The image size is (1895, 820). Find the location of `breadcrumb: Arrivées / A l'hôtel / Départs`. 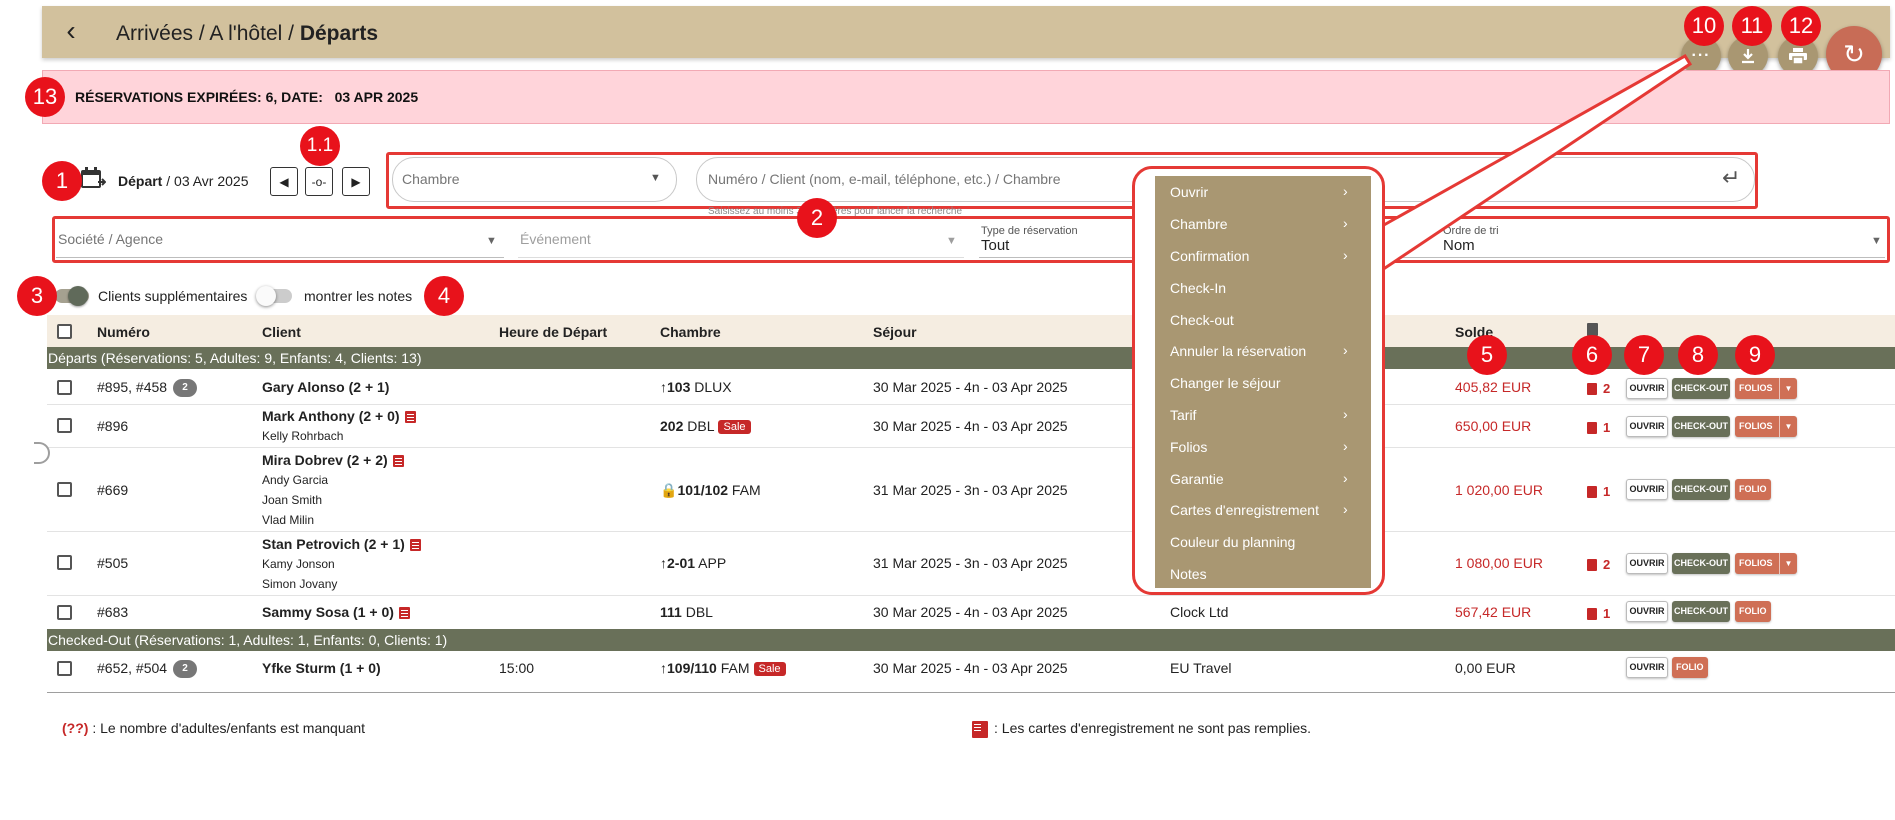

breadcrumb: Arrivées / A l'hôtel / Départs is located at coordinates (247, 33).